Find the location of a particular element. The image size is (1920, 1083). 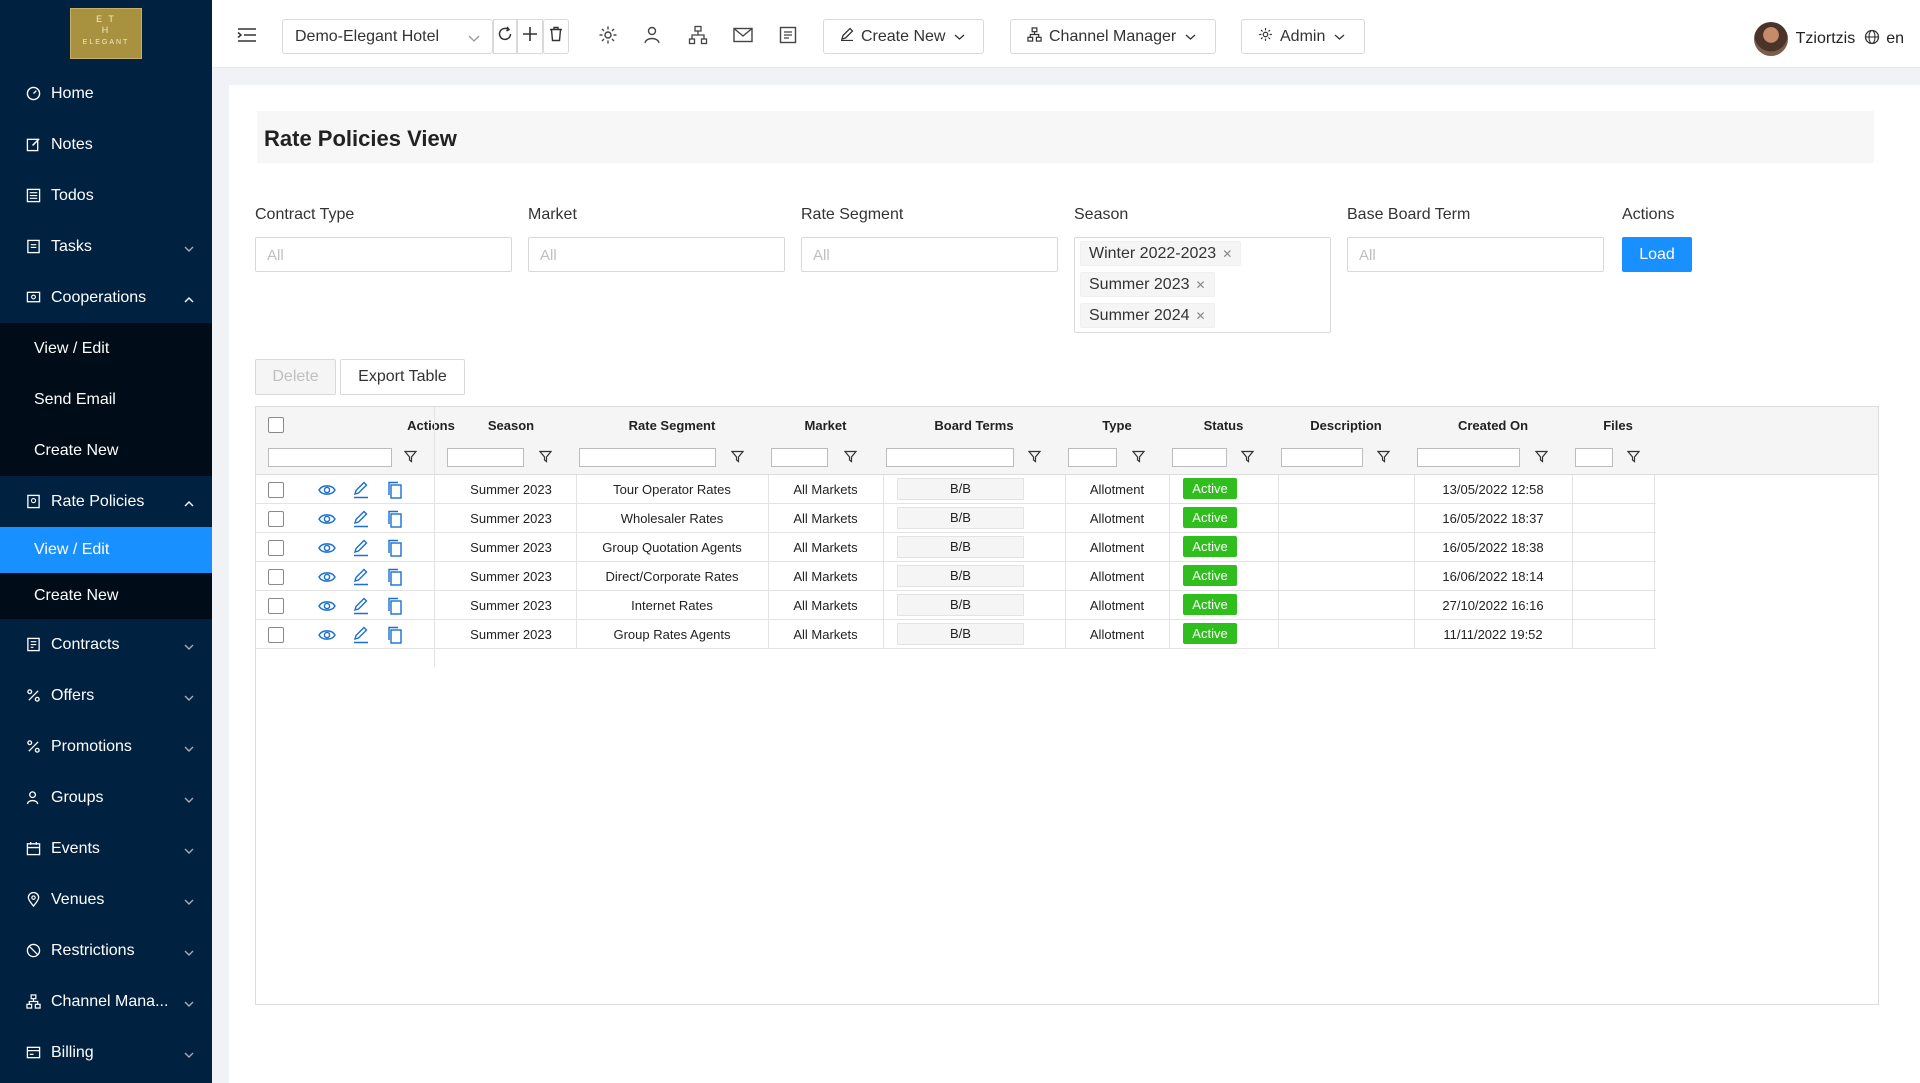

type-filter-input is located at coordinates (1092, 457).